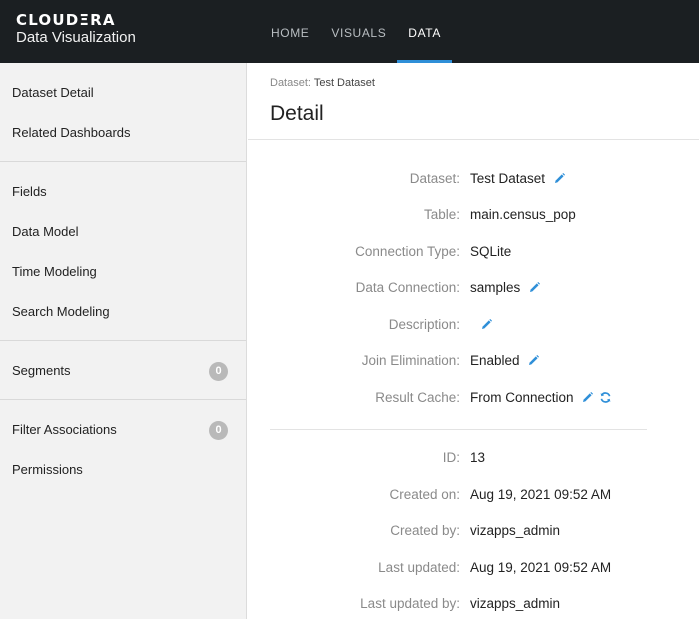 The image size is (699, 619). Describe the element at coordinates (473, 139) in the screenshot. I see `header-divider` at that location.